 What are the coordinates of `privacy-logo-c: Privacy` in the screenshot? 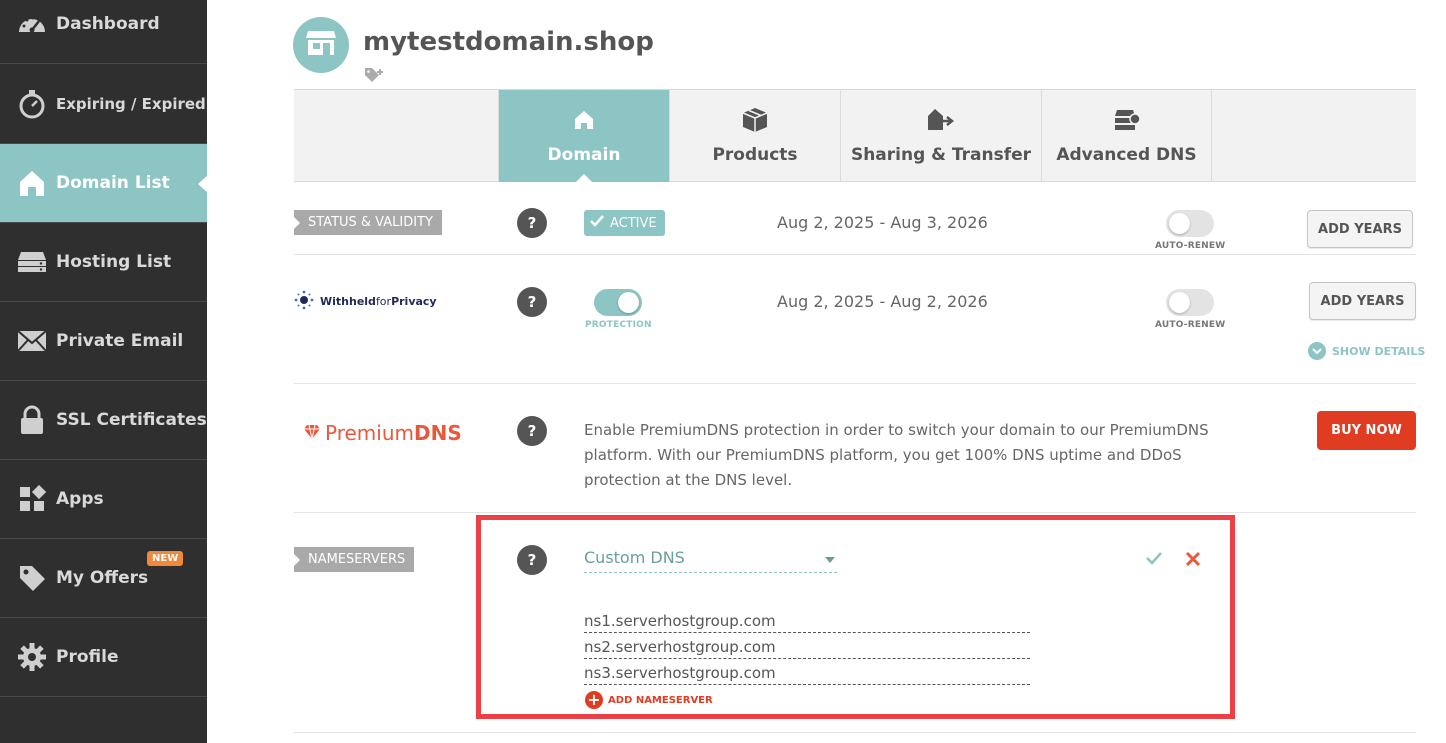 It's located at (414, 301).